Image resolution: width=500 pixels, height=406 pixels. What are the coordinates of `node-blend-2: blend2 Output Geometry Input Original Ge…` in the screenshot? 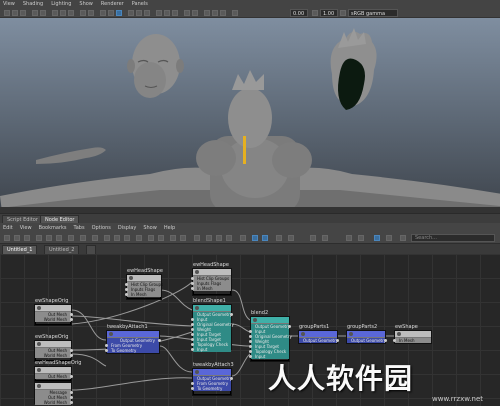 It's located at (270, 336).